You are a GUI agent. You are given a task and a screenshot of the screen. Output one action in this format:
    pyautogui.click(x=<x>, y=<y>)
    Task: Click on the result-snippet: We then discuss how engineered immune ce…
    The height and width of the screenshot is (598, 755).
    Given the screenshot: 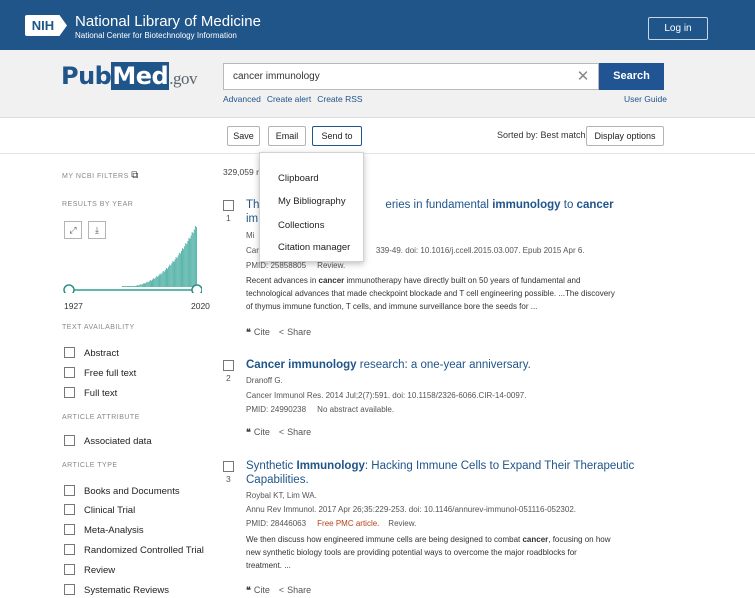 What is the action you would take?
    pyautogui.click(x=428, y=552)
    